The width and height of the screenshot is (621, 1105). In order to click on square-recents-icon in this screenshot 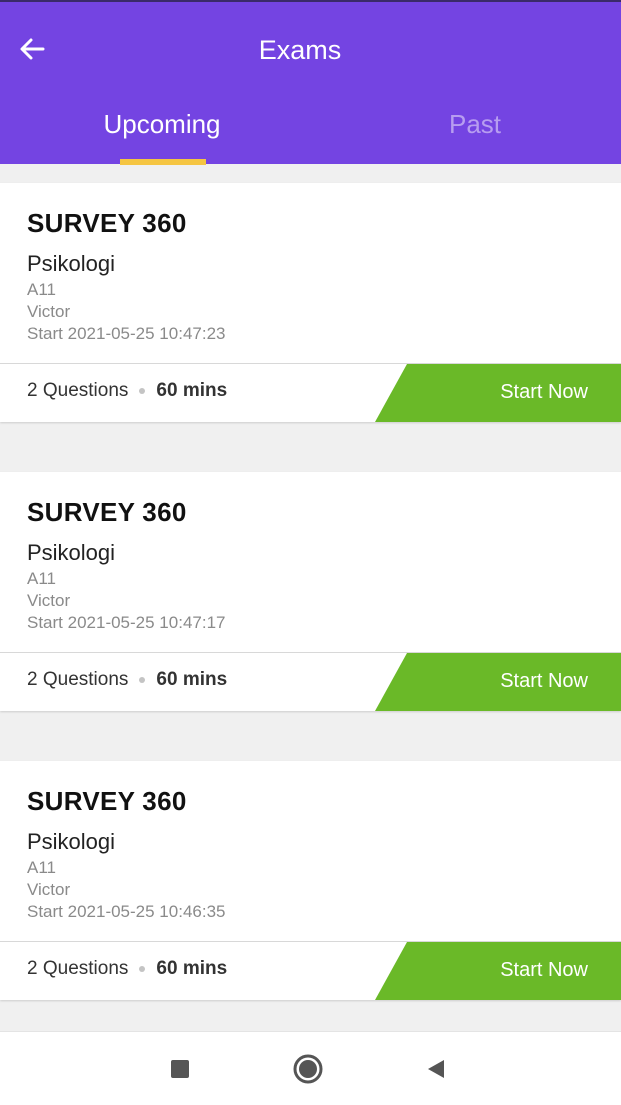, I will do `click(180, 1069)`.